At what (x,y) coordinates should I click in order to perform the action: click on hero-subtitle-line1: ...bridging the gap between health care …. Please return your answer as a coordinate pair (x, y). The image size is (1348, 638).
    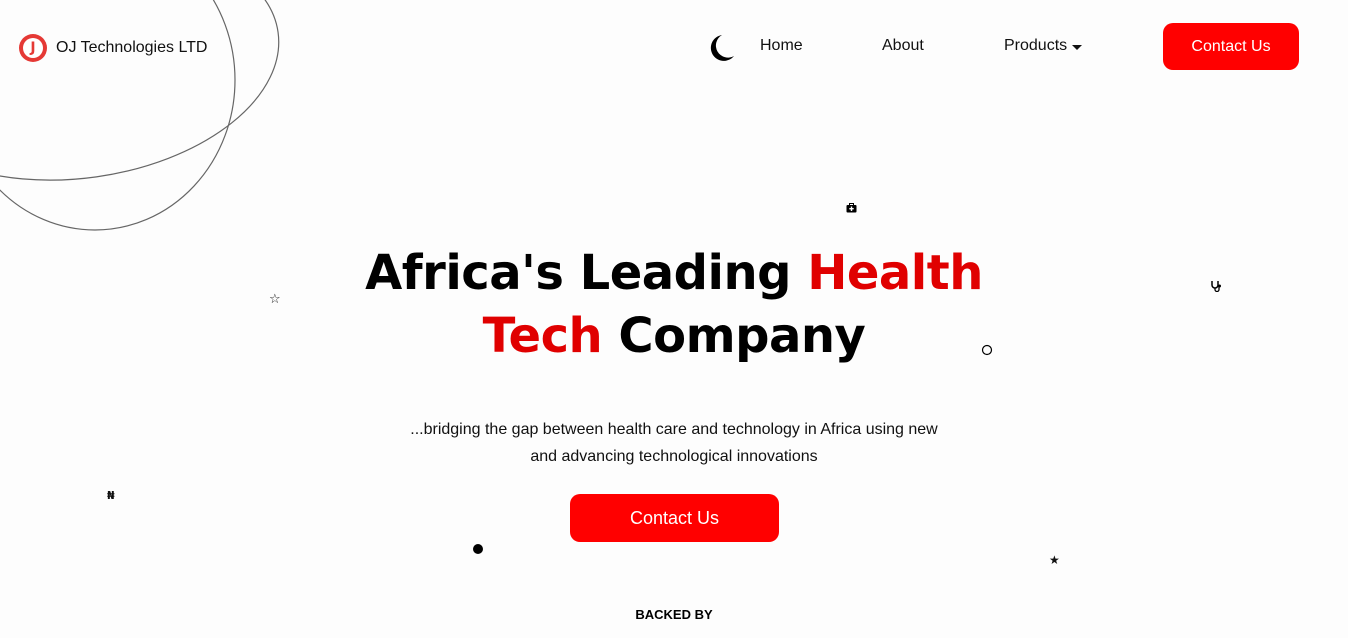
    Looking at the image, I should click on (674, 429).